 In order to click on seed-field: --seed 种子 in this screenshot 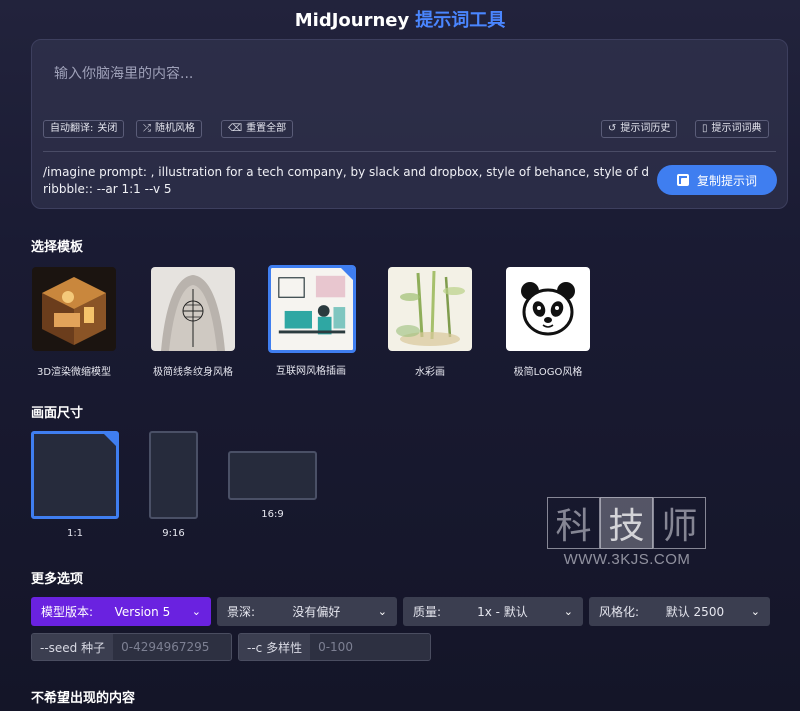, I will do `click(131, 647)`.